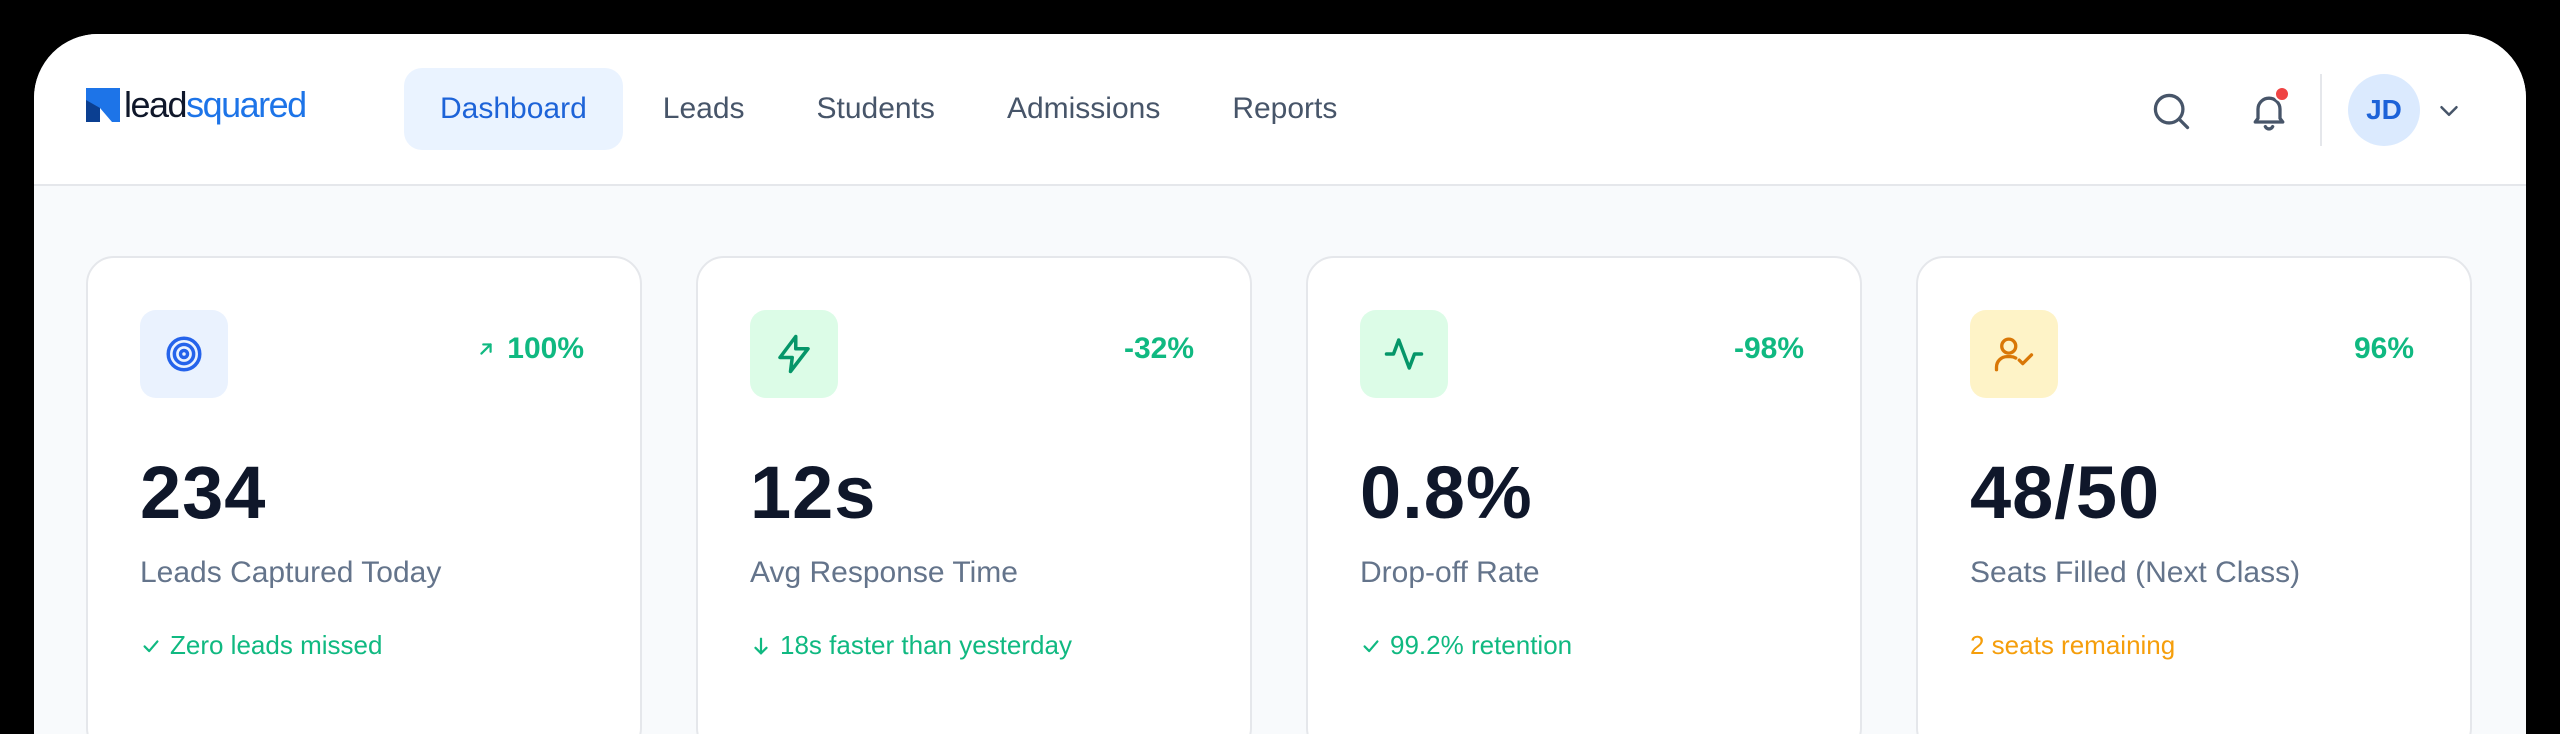 The image size is (2560, 734). Describe the element at coordinates (813, 492) in the screenshot. I see `stat-value: 12s` at that location.